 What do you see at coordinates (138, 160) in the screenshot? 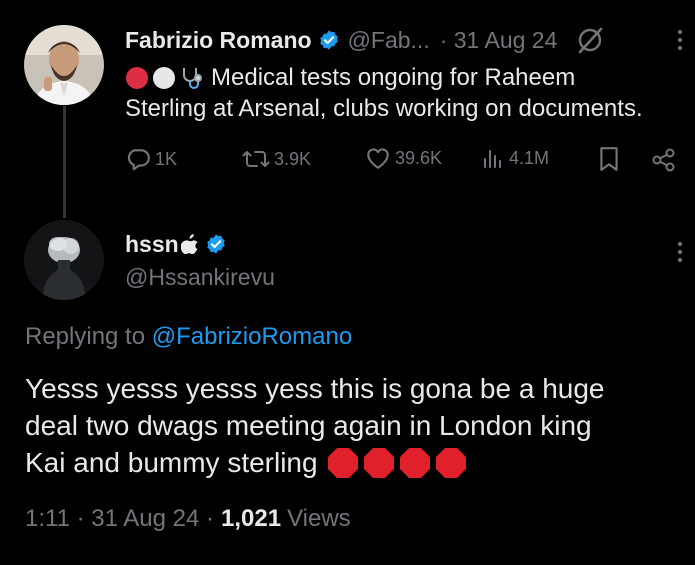
I see `reply-icon` at bounding box center [138, 160].